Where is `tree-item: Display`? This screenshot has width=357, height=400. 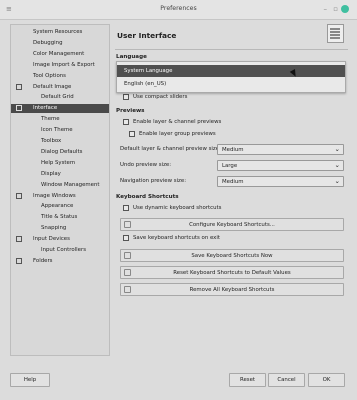
tree-item: Display is located at coordinates (60, 174).